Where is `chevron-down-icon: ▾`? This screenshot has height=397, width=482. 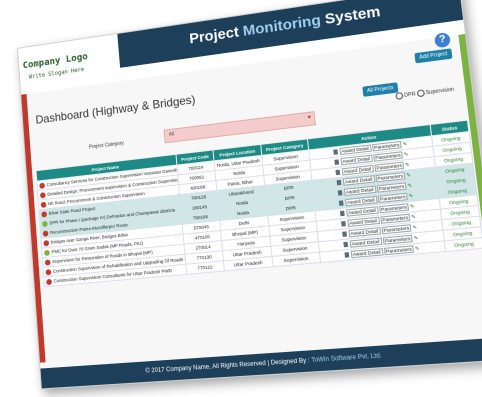 chevron-down-icon: ▾ is located at coordinates (309, 118).